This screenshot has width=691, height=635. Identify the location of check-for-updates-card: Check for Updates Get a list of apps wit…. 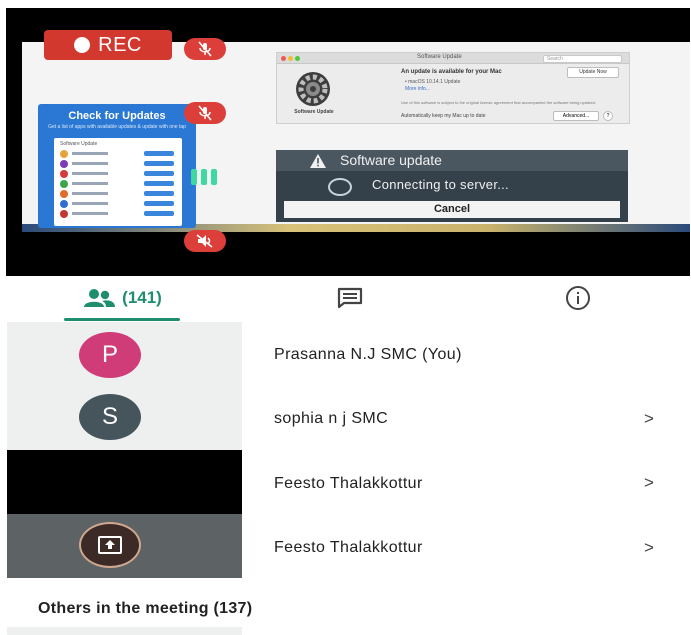
(117, 166).